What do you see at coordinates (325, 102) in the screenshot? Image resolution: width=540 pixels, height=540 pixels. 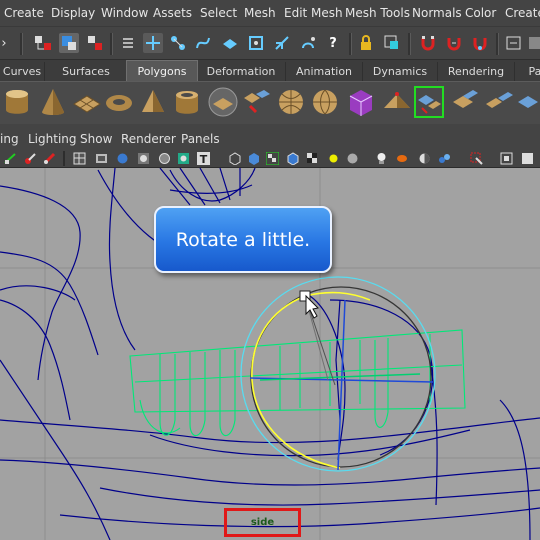 I see `sphere-alt-icon` at bounding box center [325, 102].